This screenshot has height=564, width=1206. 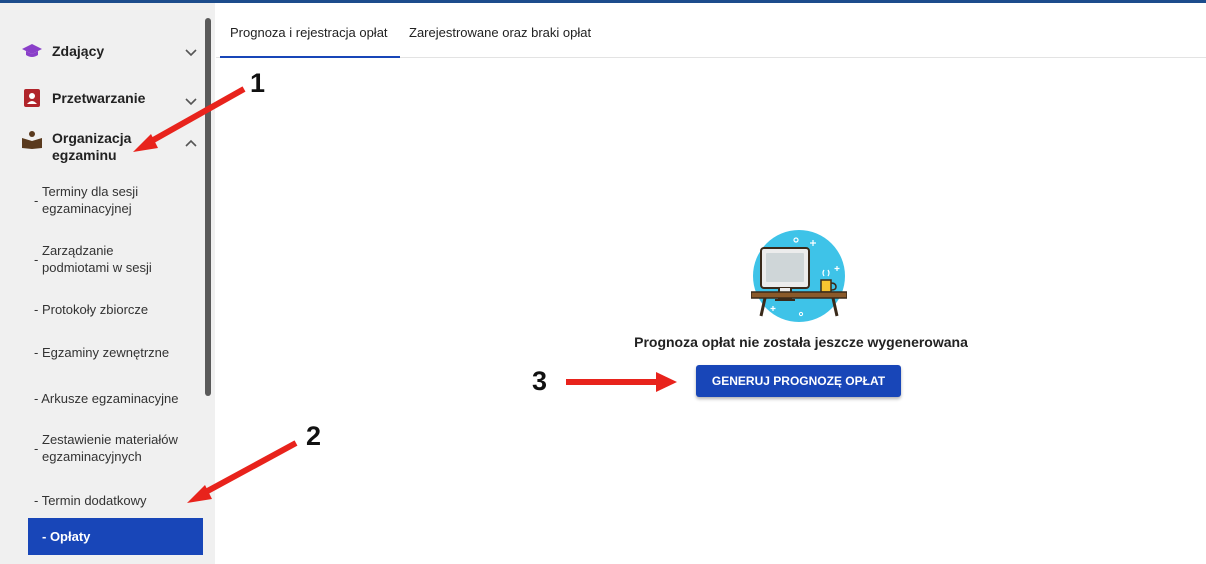 I want to click on sidebar-group-zdajacy: Zdający, so click(x=101, y=51).